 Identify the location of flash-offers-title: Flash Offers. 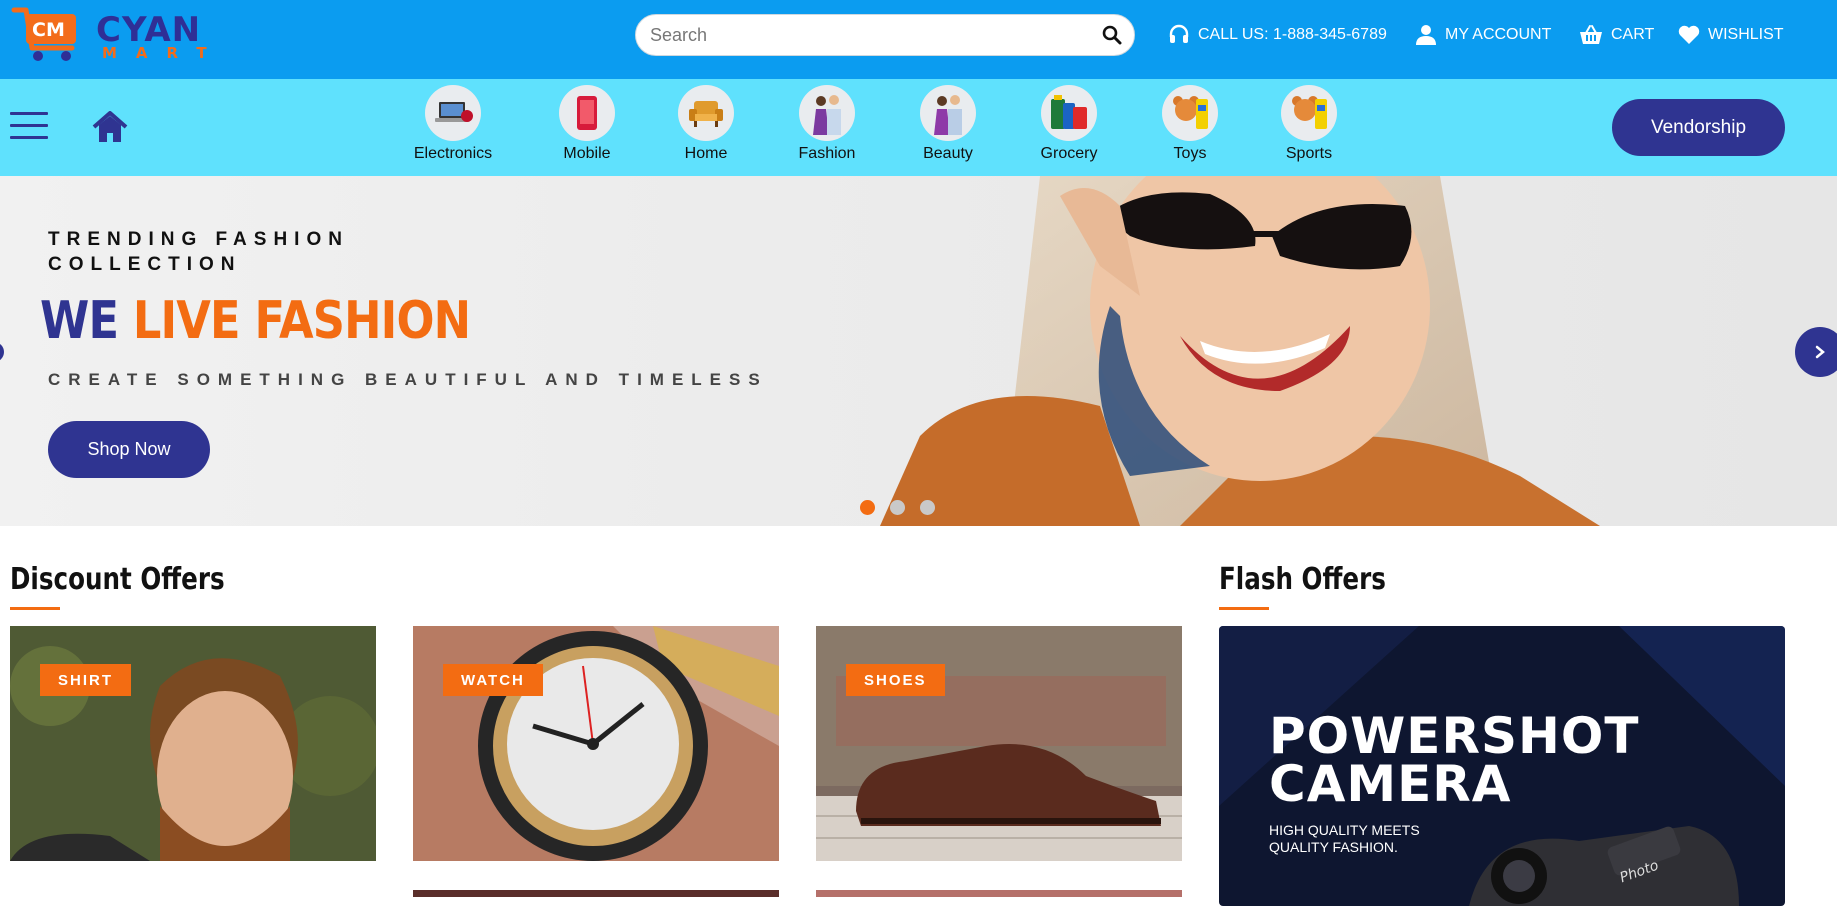
(1302, 579).